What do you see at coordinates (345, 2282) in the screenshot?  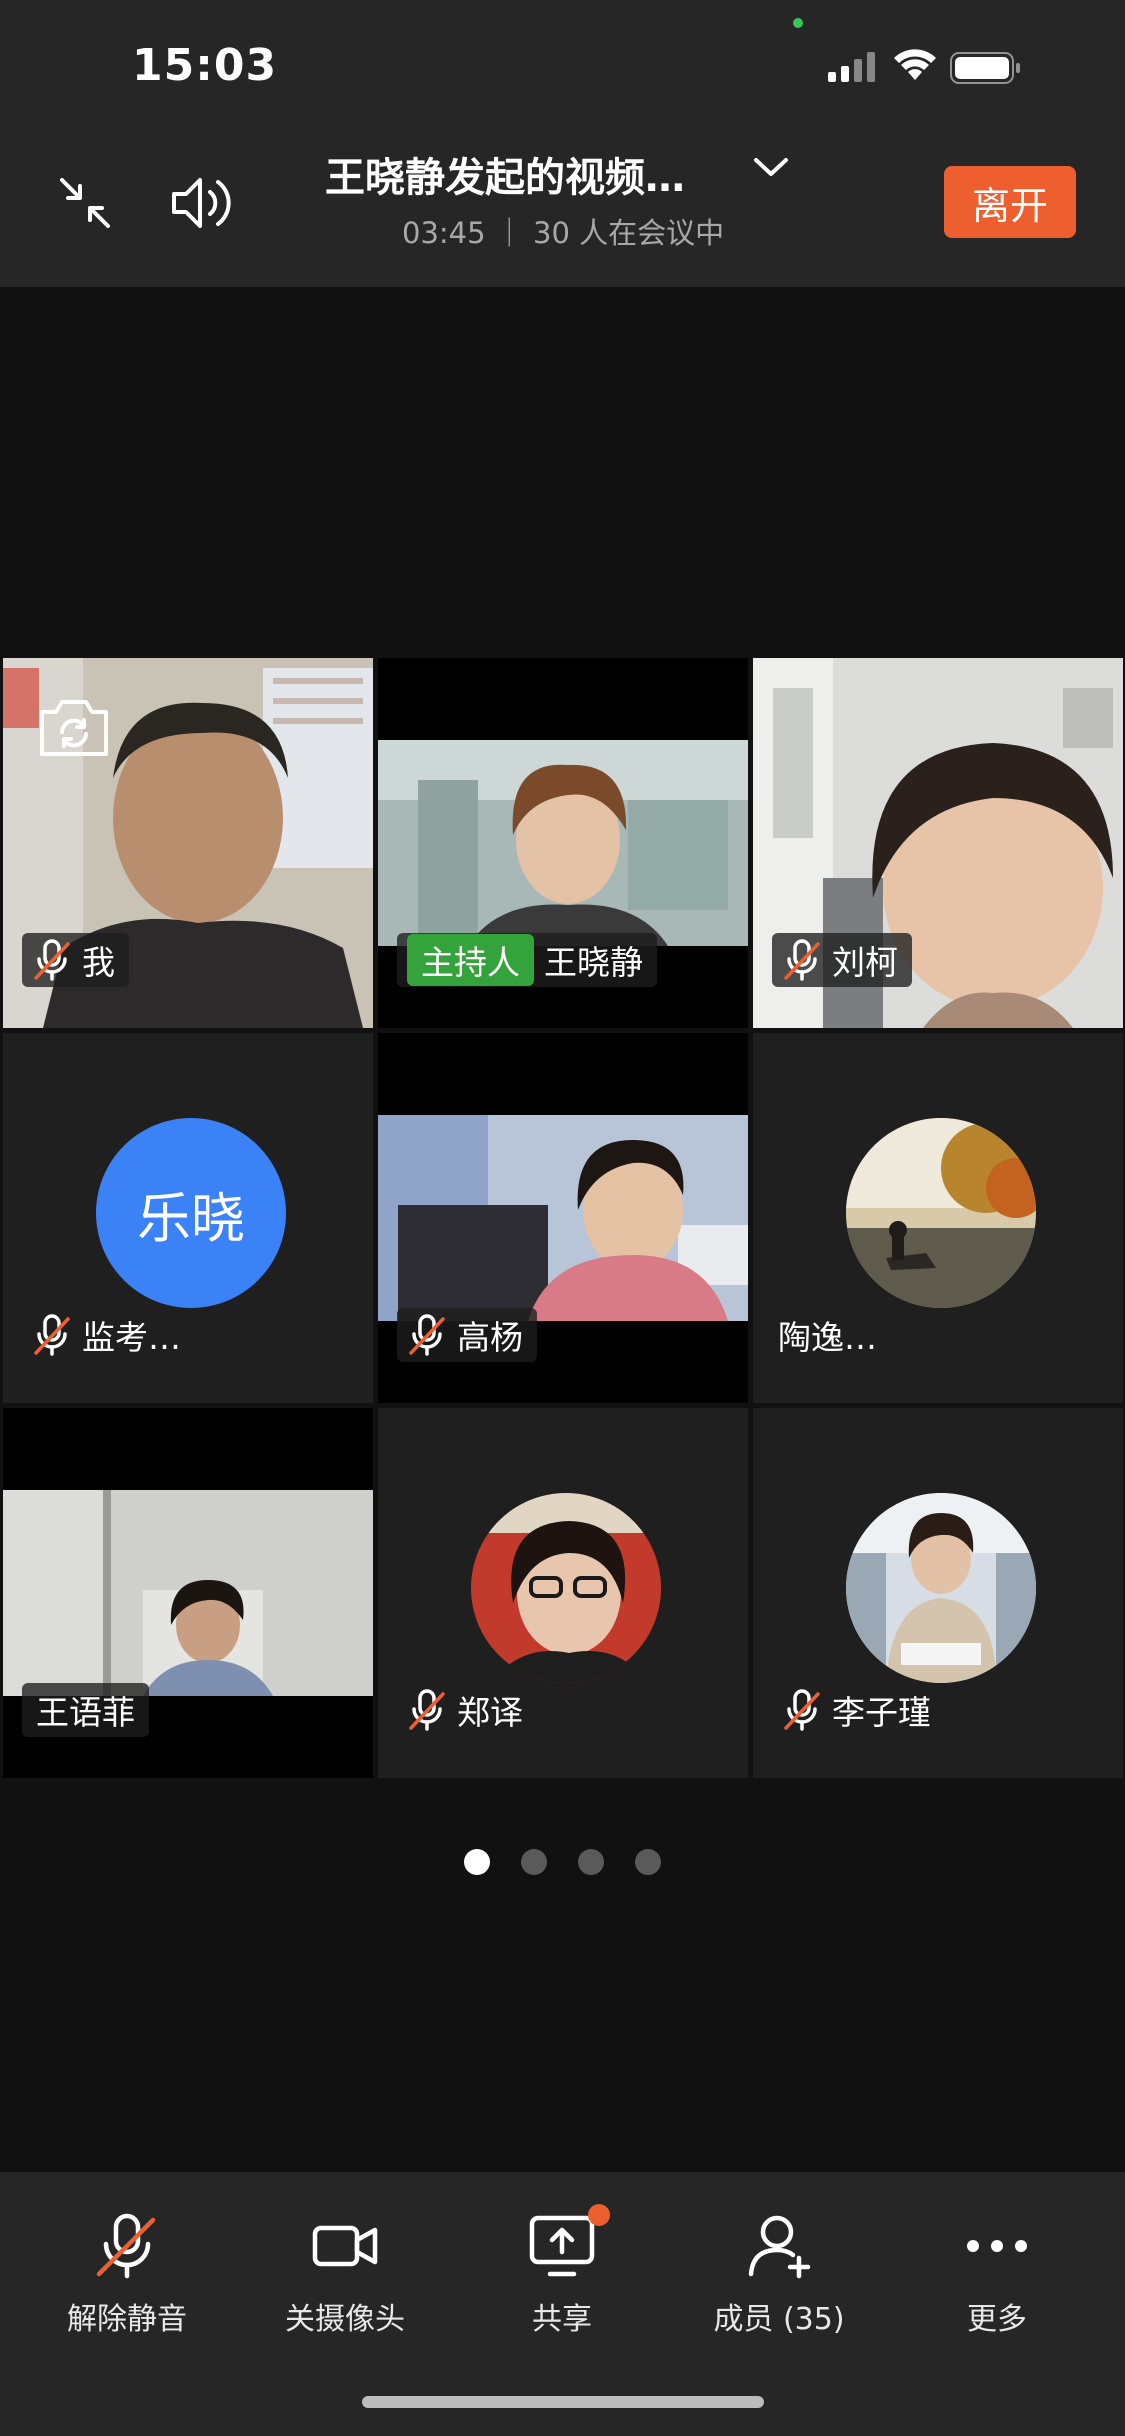 I see `camera-off-button: 关摄像头` at bounding box center [345, 2282].